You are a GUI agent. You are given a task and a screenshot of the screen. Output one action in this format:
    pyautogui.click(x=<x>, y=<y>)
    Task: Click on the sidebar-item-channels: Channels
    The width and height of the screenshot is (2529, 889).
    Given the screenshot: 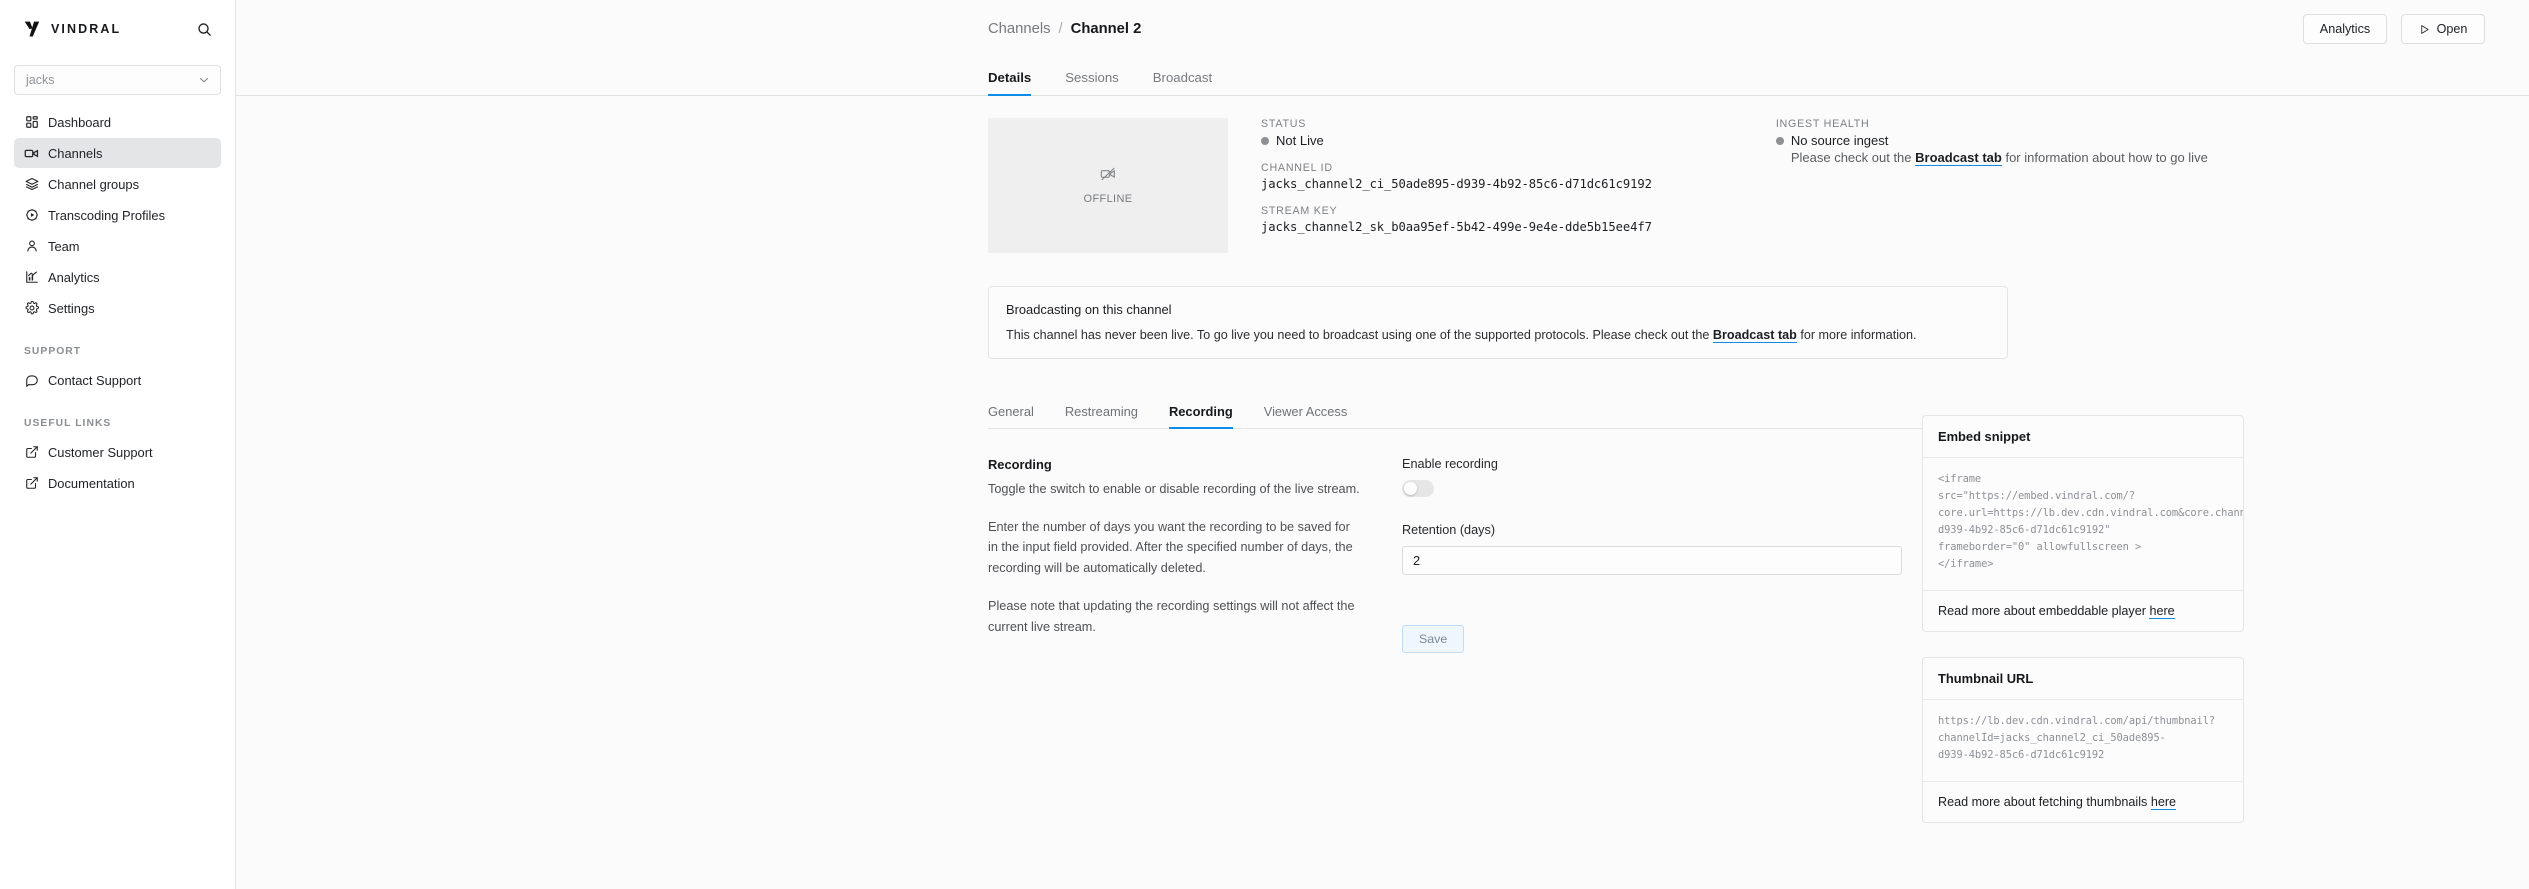 What is the action you would take?
    pyautogui.click(x=117, y=153)
    